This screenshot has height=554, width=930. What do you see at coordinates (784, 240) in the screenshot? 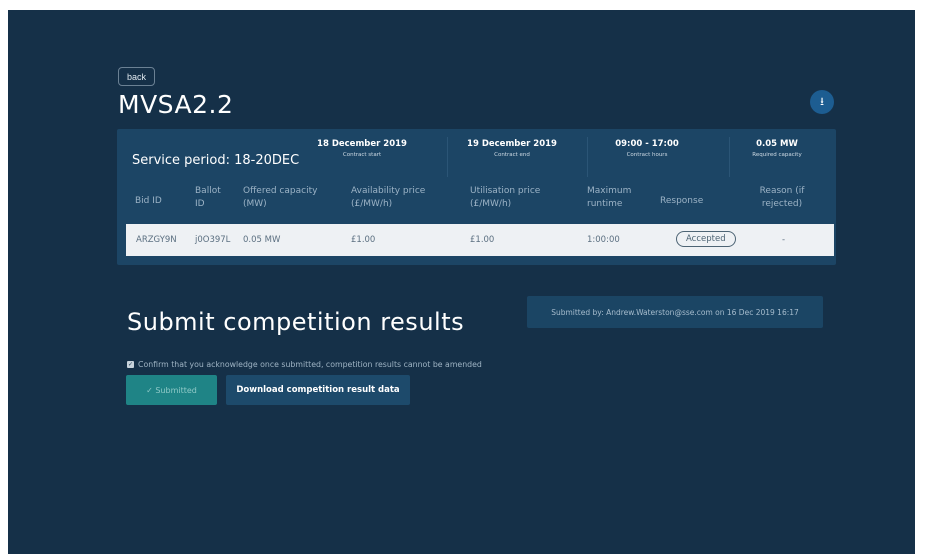
I see `cell-reason: -` at bounding box center [784, 240].